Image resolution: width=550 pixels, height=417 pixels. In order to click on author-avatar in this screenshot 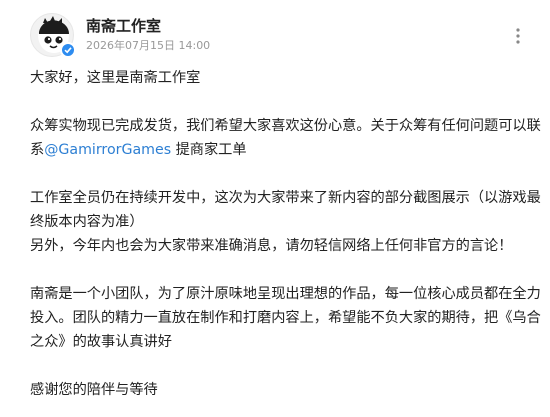, I will do `click(53, 35)`.